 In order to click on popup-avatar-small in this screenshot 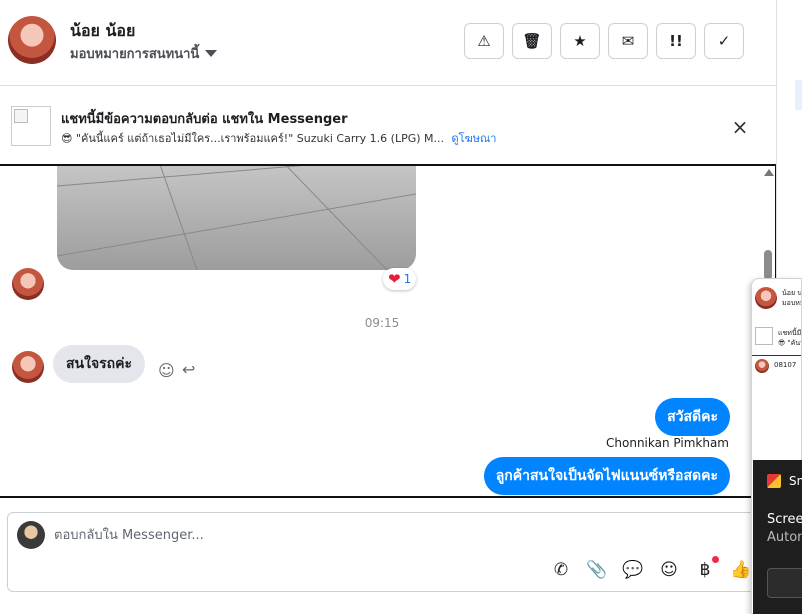, I will do `click(762, 366)`.